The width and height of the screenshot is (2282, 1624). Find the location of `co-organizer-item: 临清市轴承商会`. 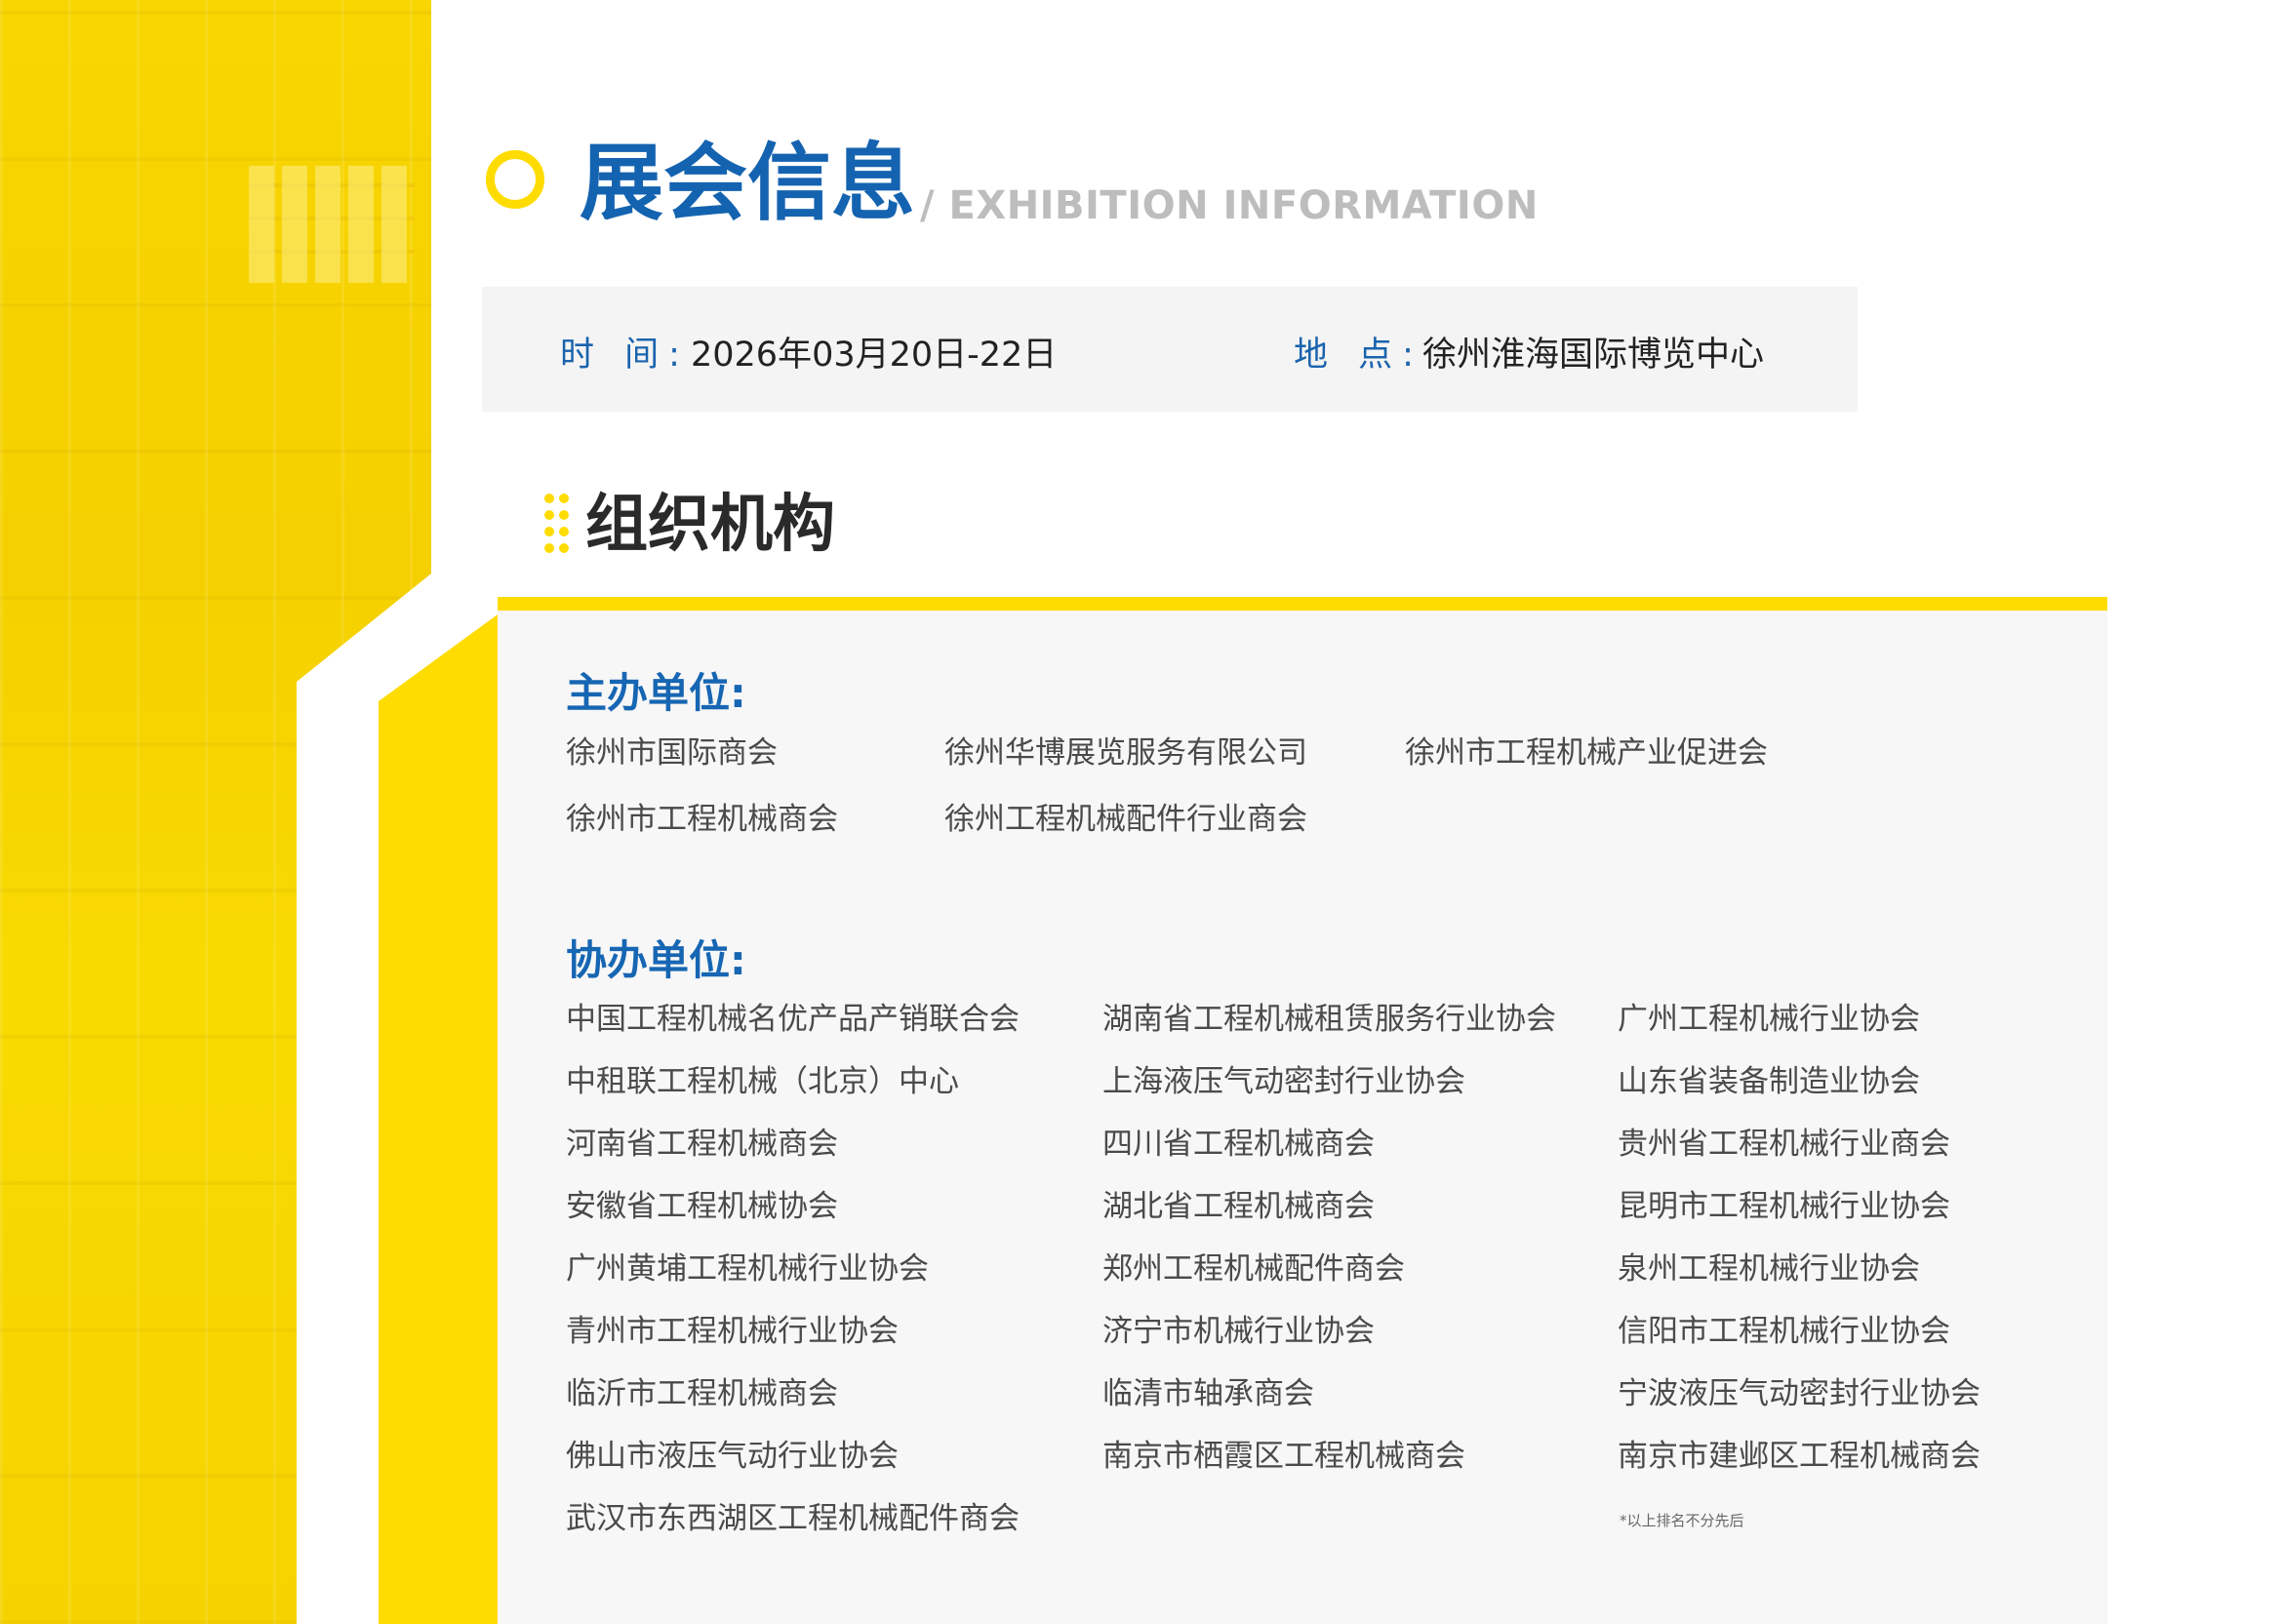

co-organizer-item: 临清市轴承商会 is located at coordinates (1208, 1393).